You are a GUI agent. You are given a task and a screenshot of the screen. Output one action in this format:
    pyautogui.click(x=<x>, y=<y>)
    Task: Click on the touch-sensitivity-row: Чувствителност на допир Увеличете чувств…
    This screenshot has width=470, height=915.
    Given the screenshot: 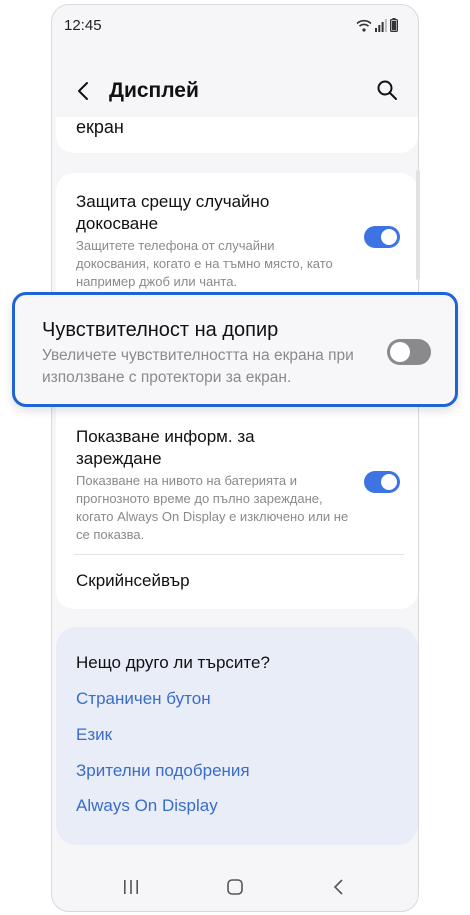 What is the action you would take?
    pyautogui.click(x=235, y=349)
    